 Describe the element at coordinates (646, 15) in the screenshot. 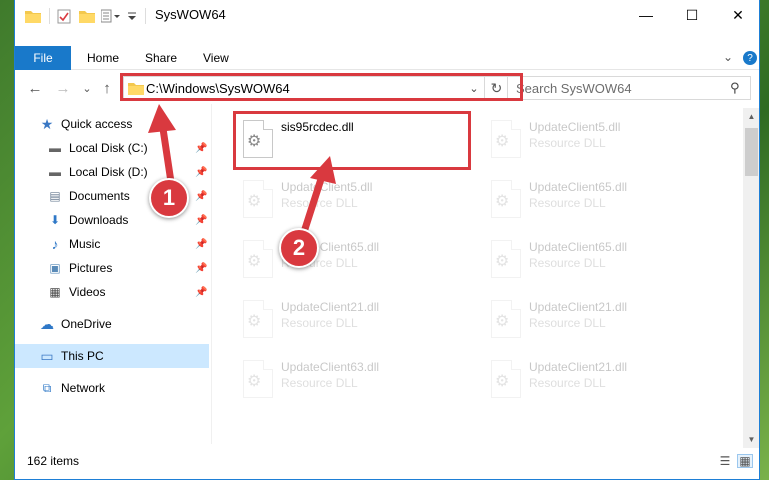

I see `minimize-button: —` at that location.